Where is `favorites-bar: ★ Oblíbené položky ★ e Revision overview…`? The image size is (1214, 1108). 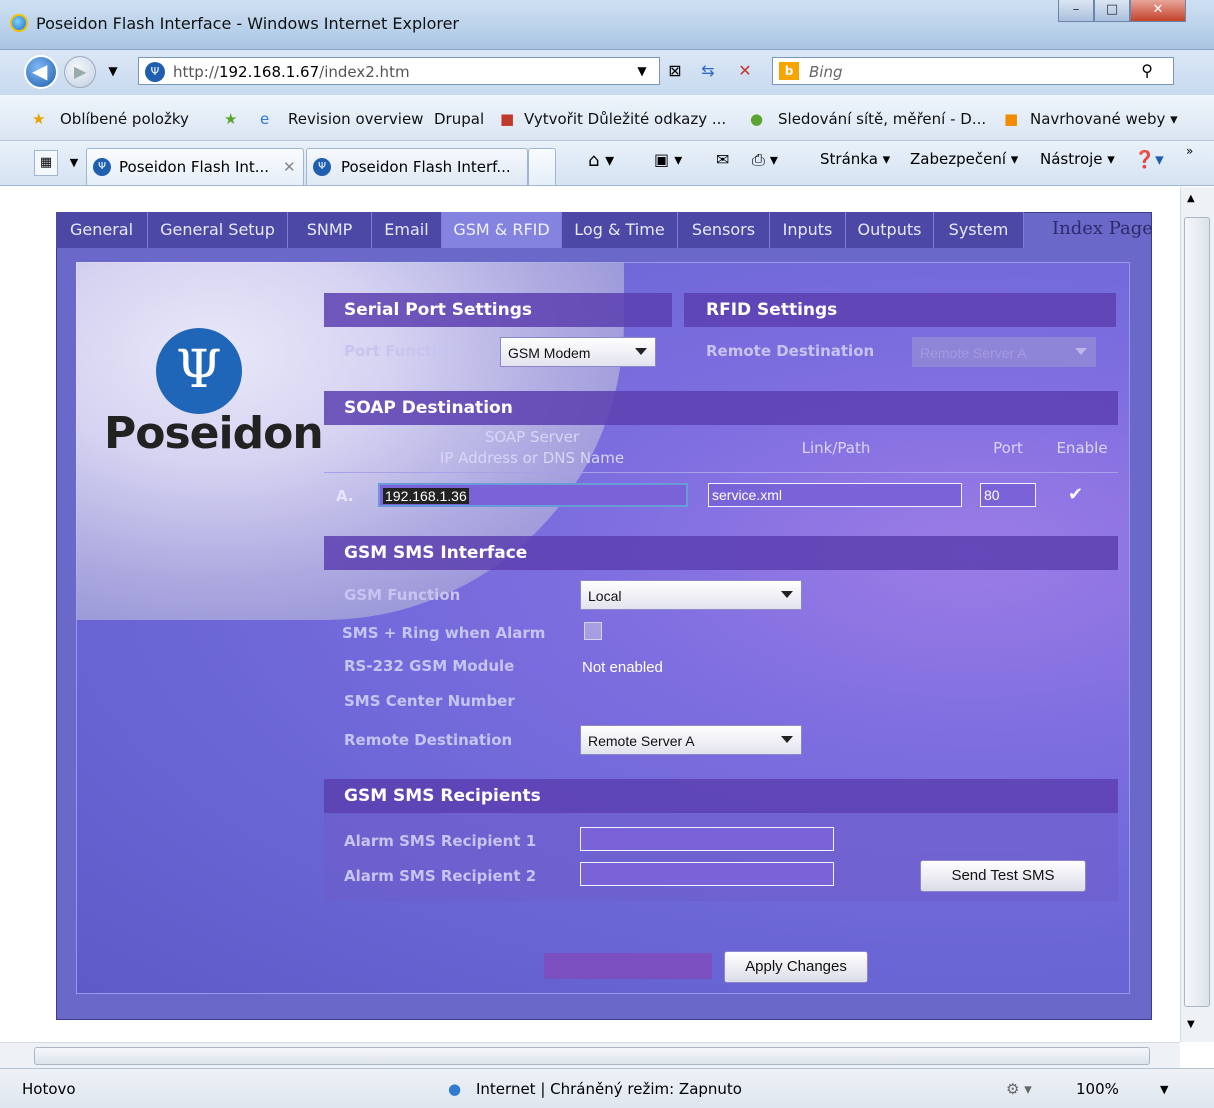
favorites-bar: ★ Oblíbené položky ★ e Revision overview… is located at coordinates (607, 118).